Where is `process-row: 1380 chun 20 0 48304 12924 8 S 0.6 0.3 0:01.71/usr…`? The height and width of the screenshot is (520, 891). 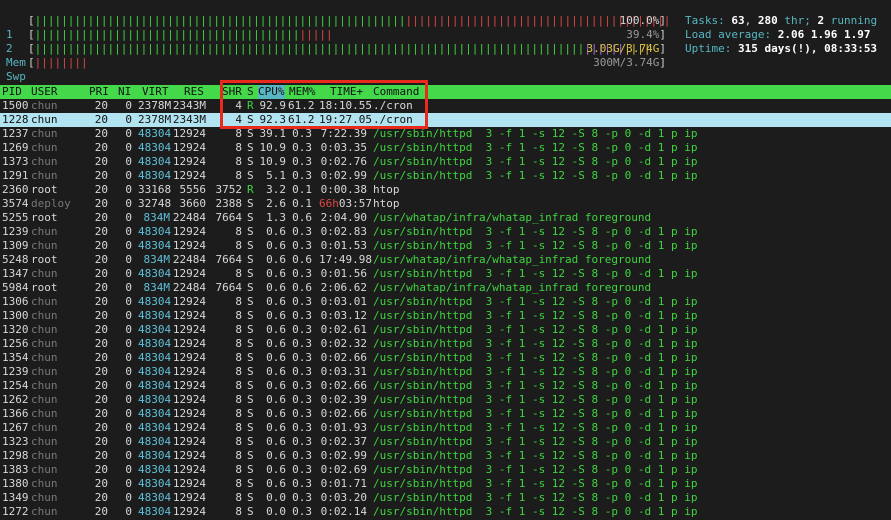 process-row: 1380 chun 20 0 48304 12924 8 S 0.6 0.3 0:01.71/usr… is located at coordinates (445, 484).